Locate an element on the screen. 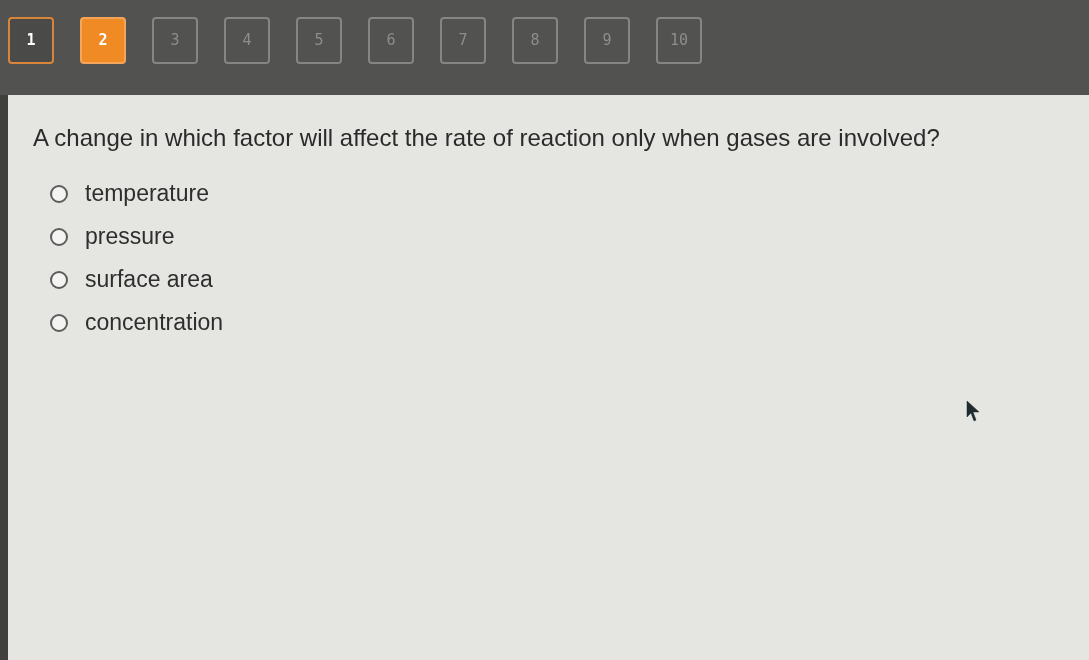 The height and width of the screenshot is (660, 1089). mouse-pointer-icon is located at coordinates (973, 411).